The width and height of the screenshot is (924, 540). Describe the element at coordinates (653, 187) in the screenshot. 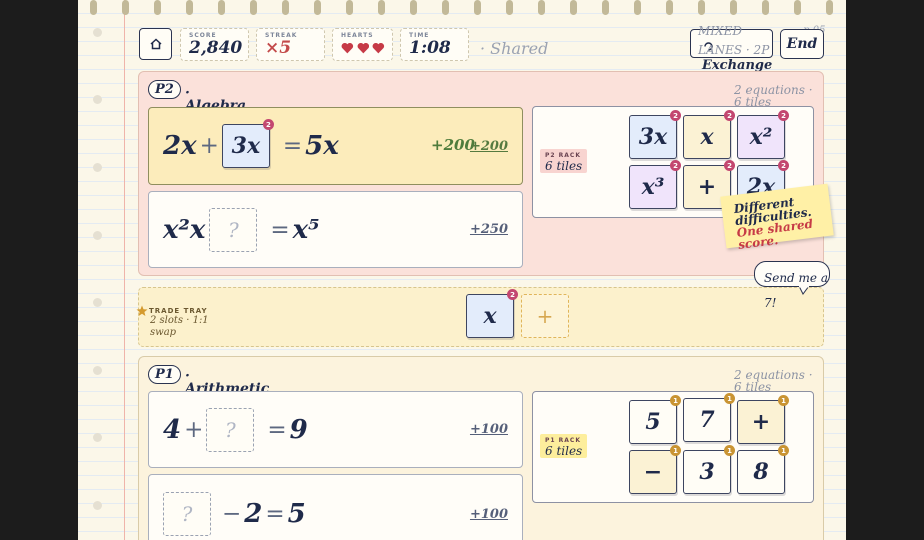

I see `tile-label: x³` at that location.